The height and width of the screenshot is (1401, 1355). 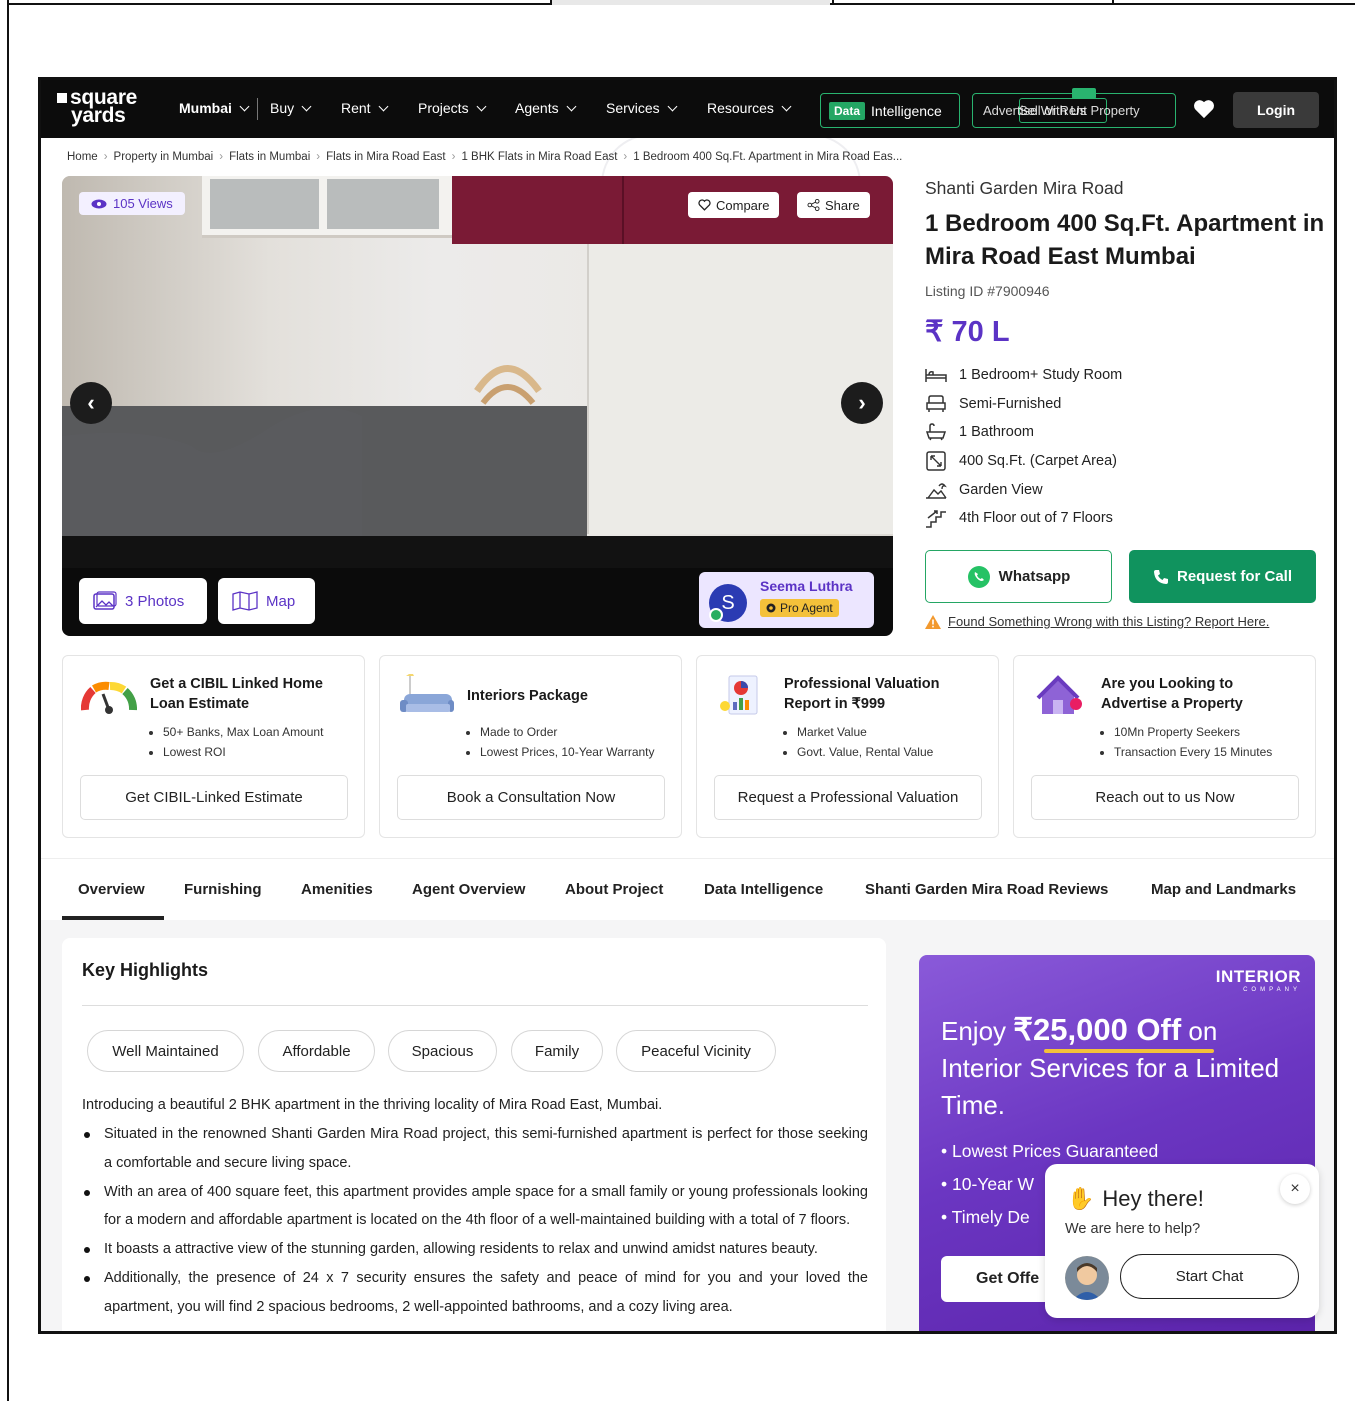 I want to click on photos-button: 3 Photos, so click(x=143, y=601).